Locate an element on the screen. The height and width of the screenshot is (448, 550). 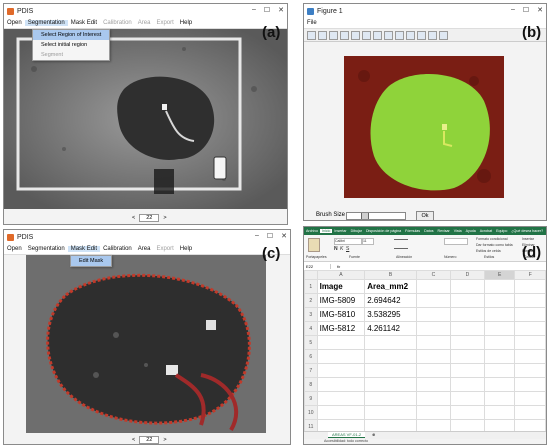
tab-disposicion: Disposición de página is located at coordinates (383, 231).